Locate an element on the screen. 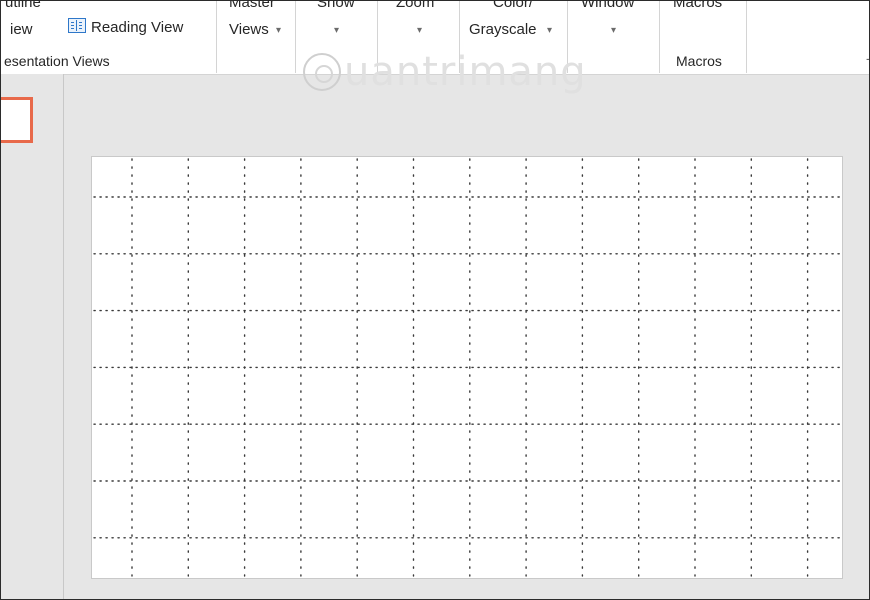  macros-group-label: Macros is located at coordinates (699, 61).